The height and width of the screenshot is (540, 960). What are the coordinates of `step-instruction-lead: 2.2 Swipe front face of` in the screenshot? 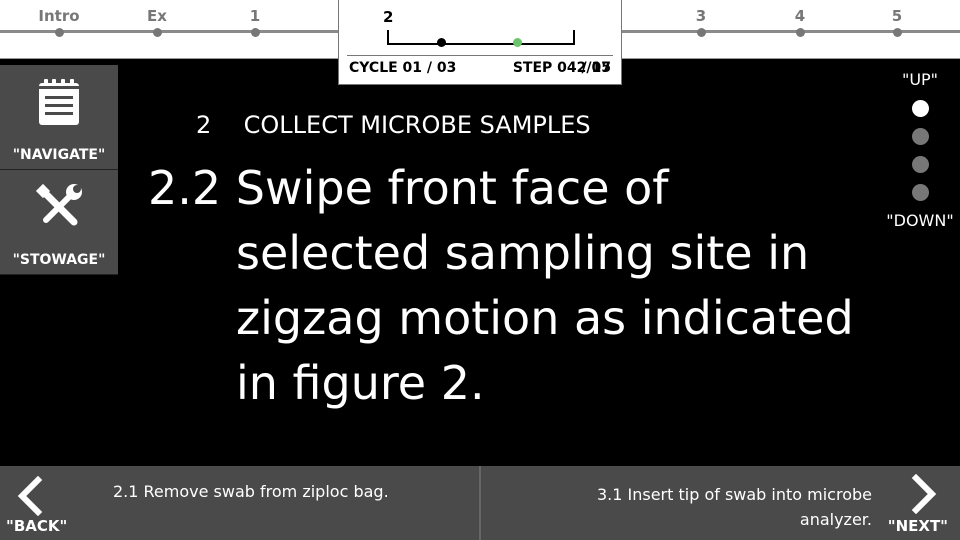 It's located at (408, 188).